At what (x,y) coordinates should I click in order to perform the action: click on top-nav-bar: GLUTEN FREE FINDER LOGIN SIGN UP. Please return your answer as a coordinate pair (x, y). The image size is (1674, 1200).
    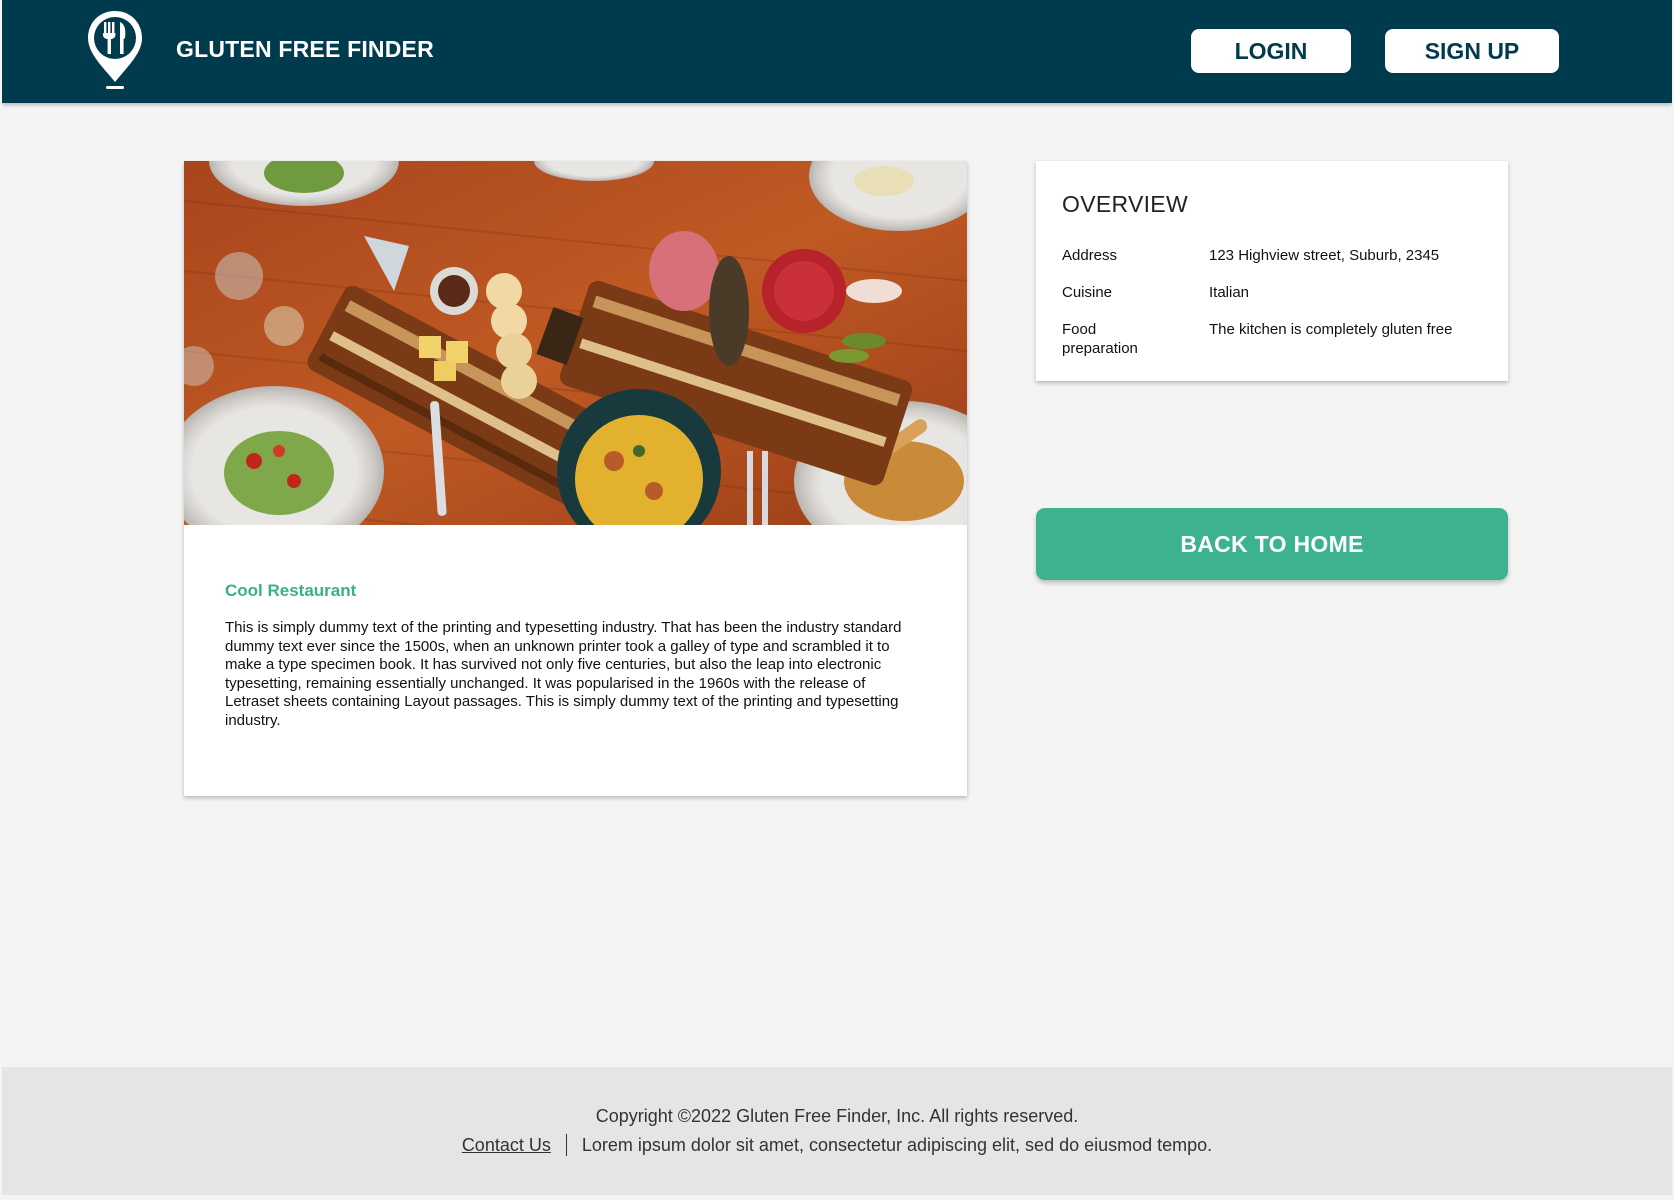
    Looking at the image, I should click on (837, 51).